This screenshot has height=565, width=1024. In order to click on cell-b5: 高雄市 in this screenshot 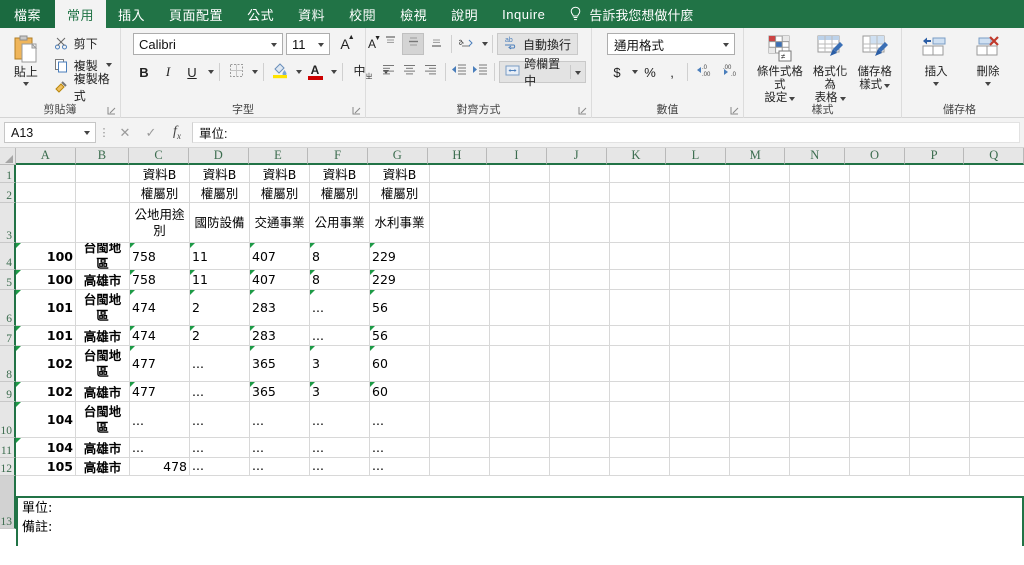, I will do `click(103, 280)`.